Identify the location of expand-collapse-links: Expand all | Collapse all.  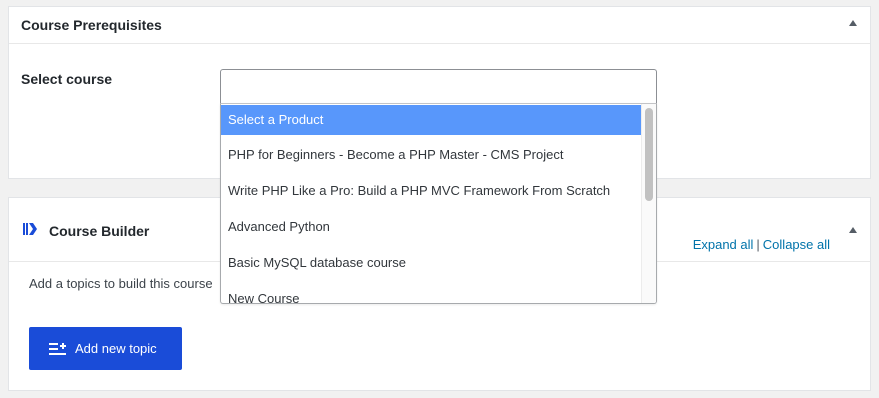
(761, 244).